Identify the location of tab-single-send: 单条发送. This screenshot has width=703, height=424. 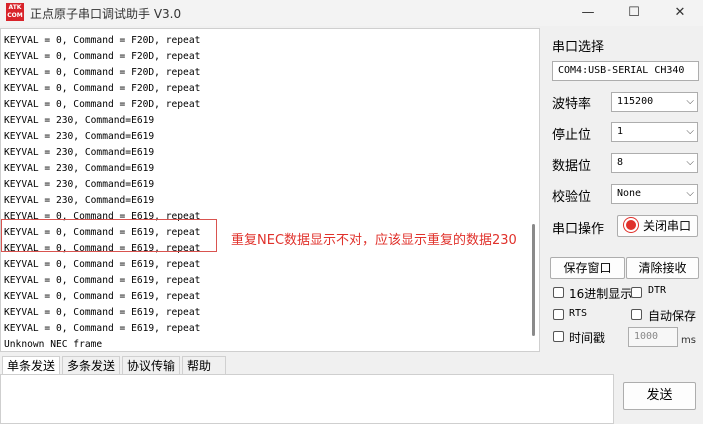
(31, 365).